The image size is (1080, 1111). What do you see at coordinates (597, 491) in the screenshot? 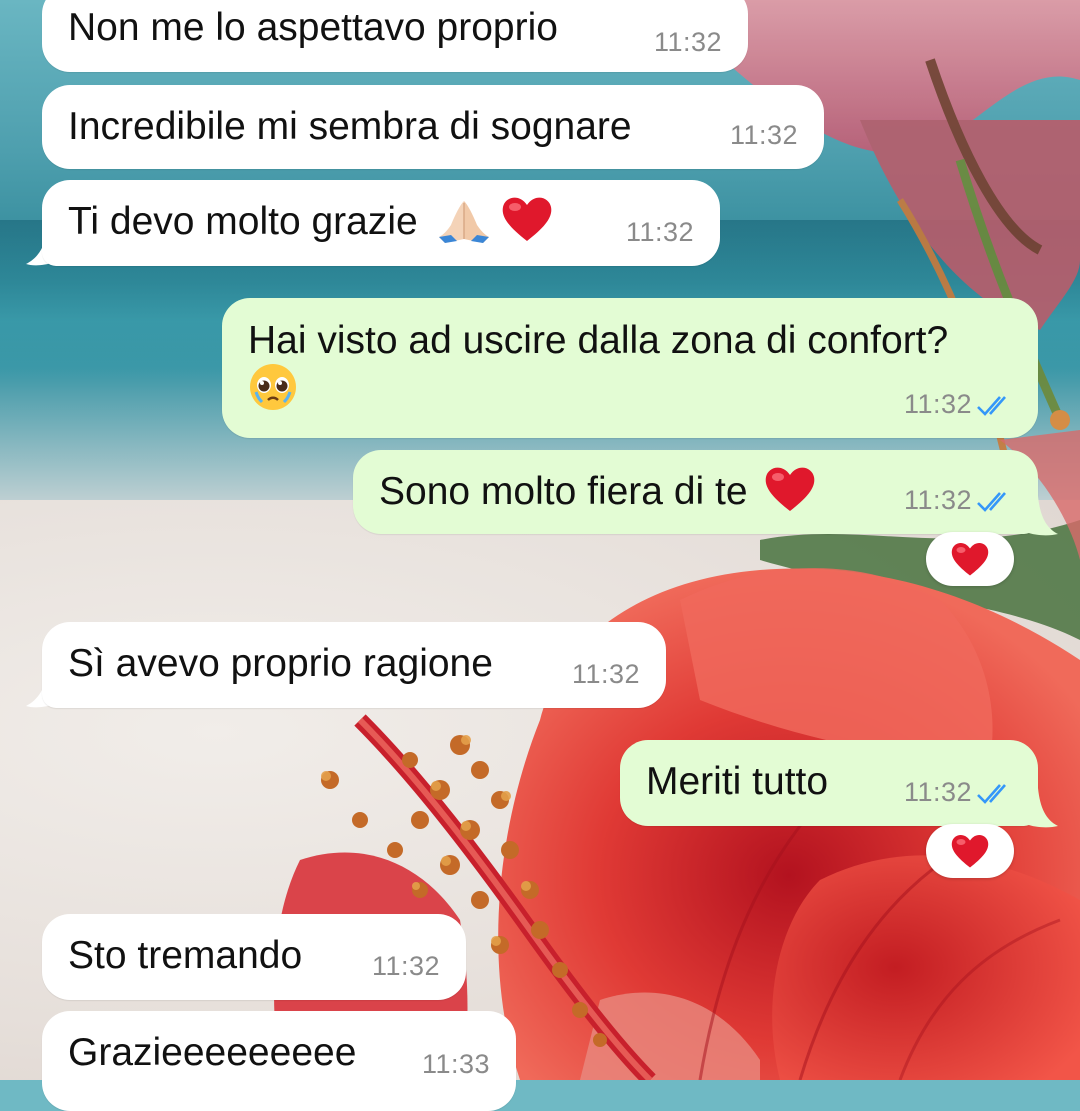
I see `message-text: Sono molto fiera di te` at bounding box center [597, 491].